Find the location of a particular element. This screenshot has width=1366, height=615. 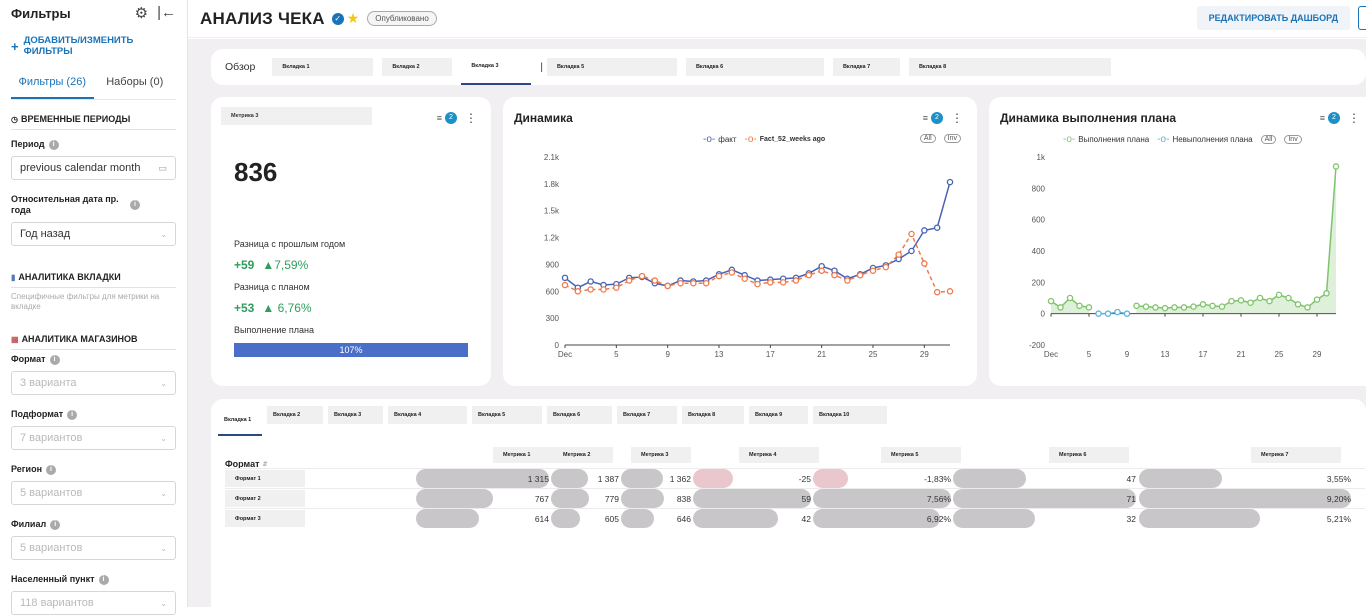

filter-indicator: ≡ 2 is located at coordinates (447, 118).